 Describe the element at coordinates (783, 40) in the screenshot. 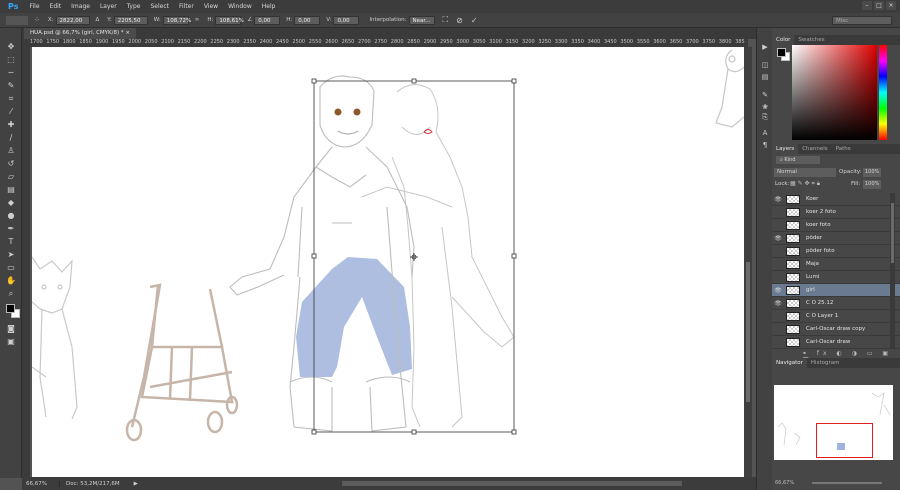

I see `tab-color: Color` at that location.